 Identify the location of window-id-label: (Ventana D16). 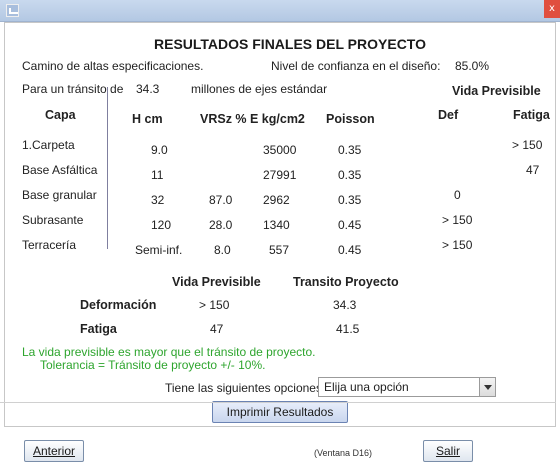
(343, 453).